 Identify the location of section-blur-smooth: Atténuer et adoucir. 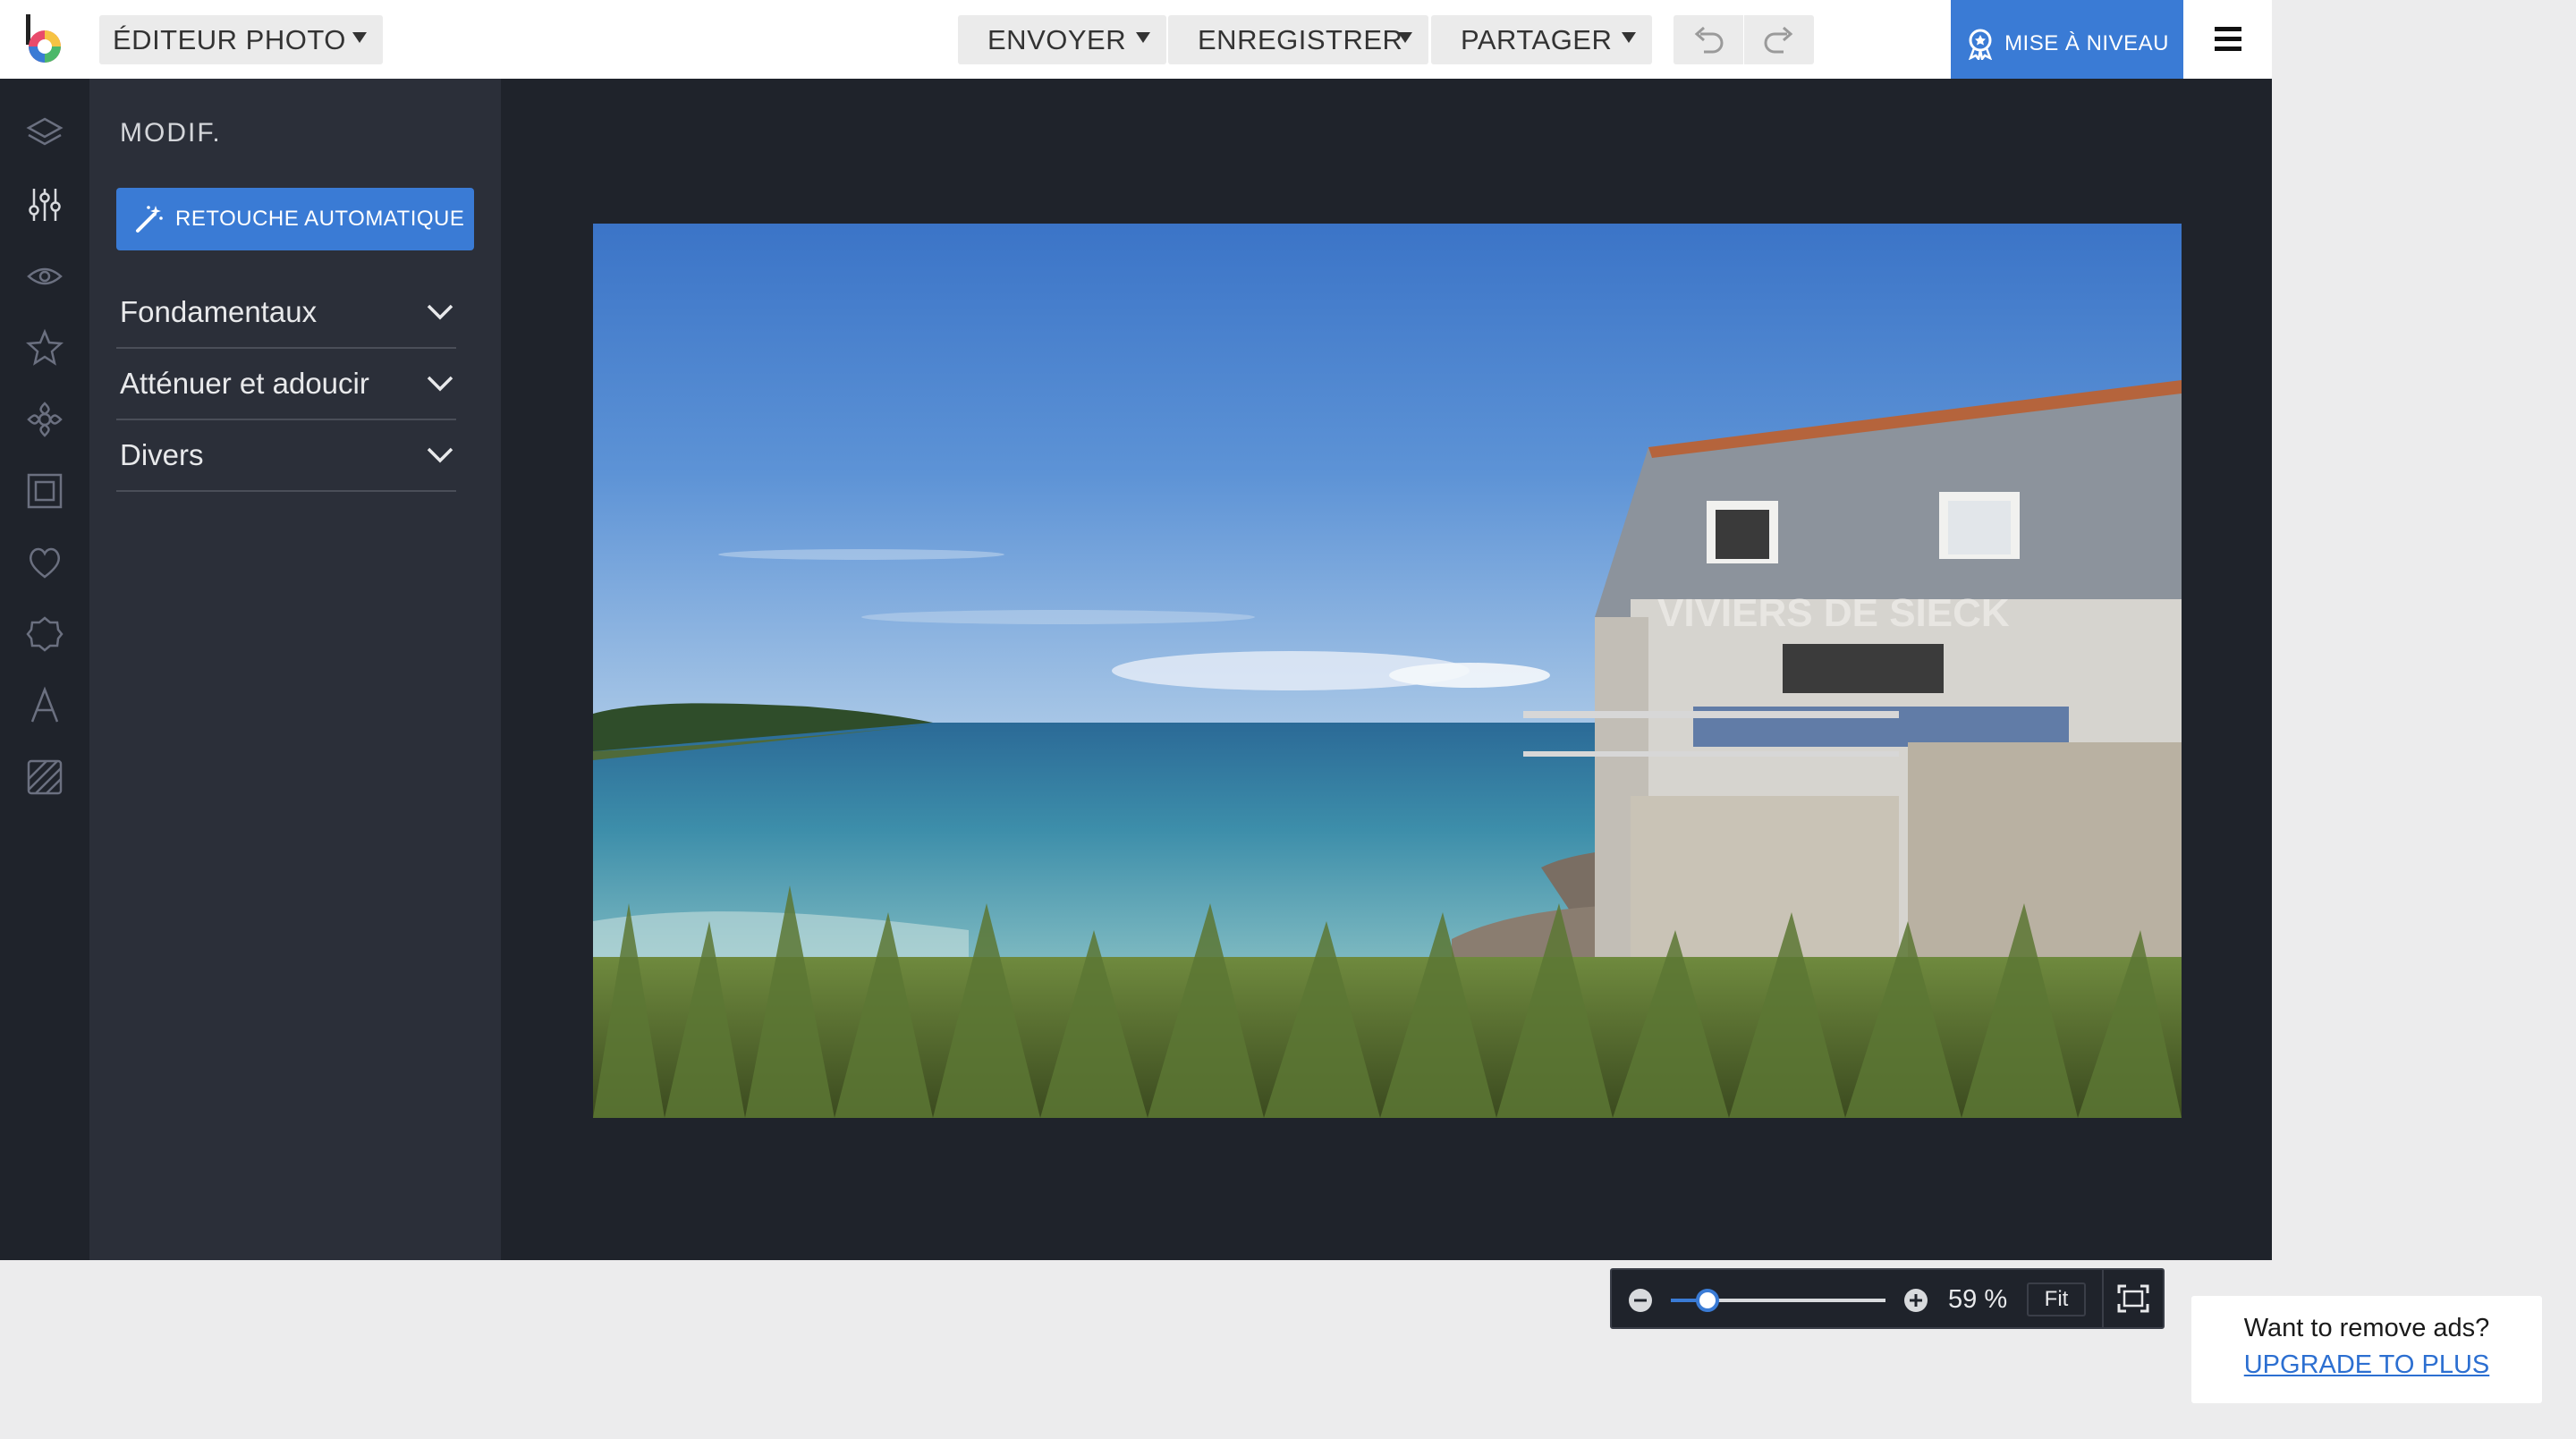
(286, 385).